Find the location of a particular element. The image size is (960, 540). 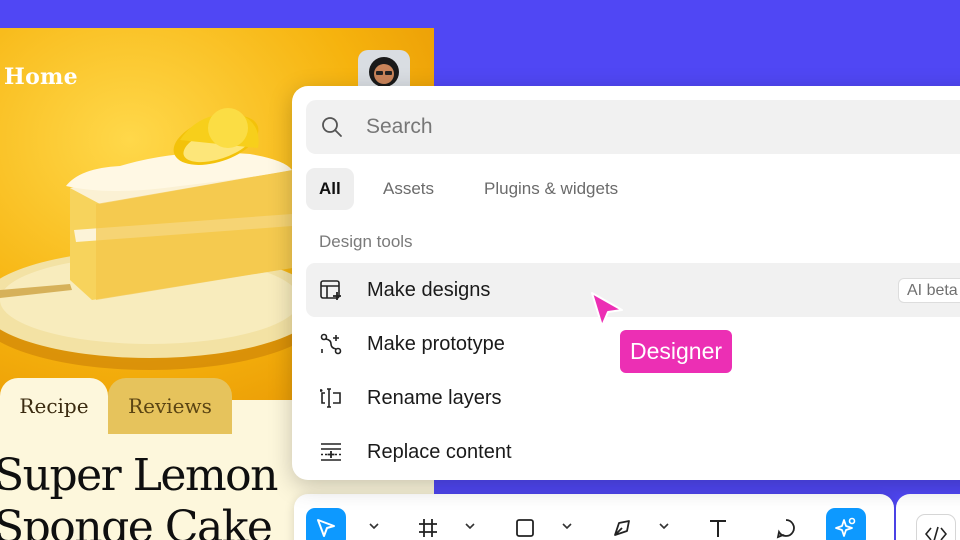

search-input is located at coordinates (663, 127).